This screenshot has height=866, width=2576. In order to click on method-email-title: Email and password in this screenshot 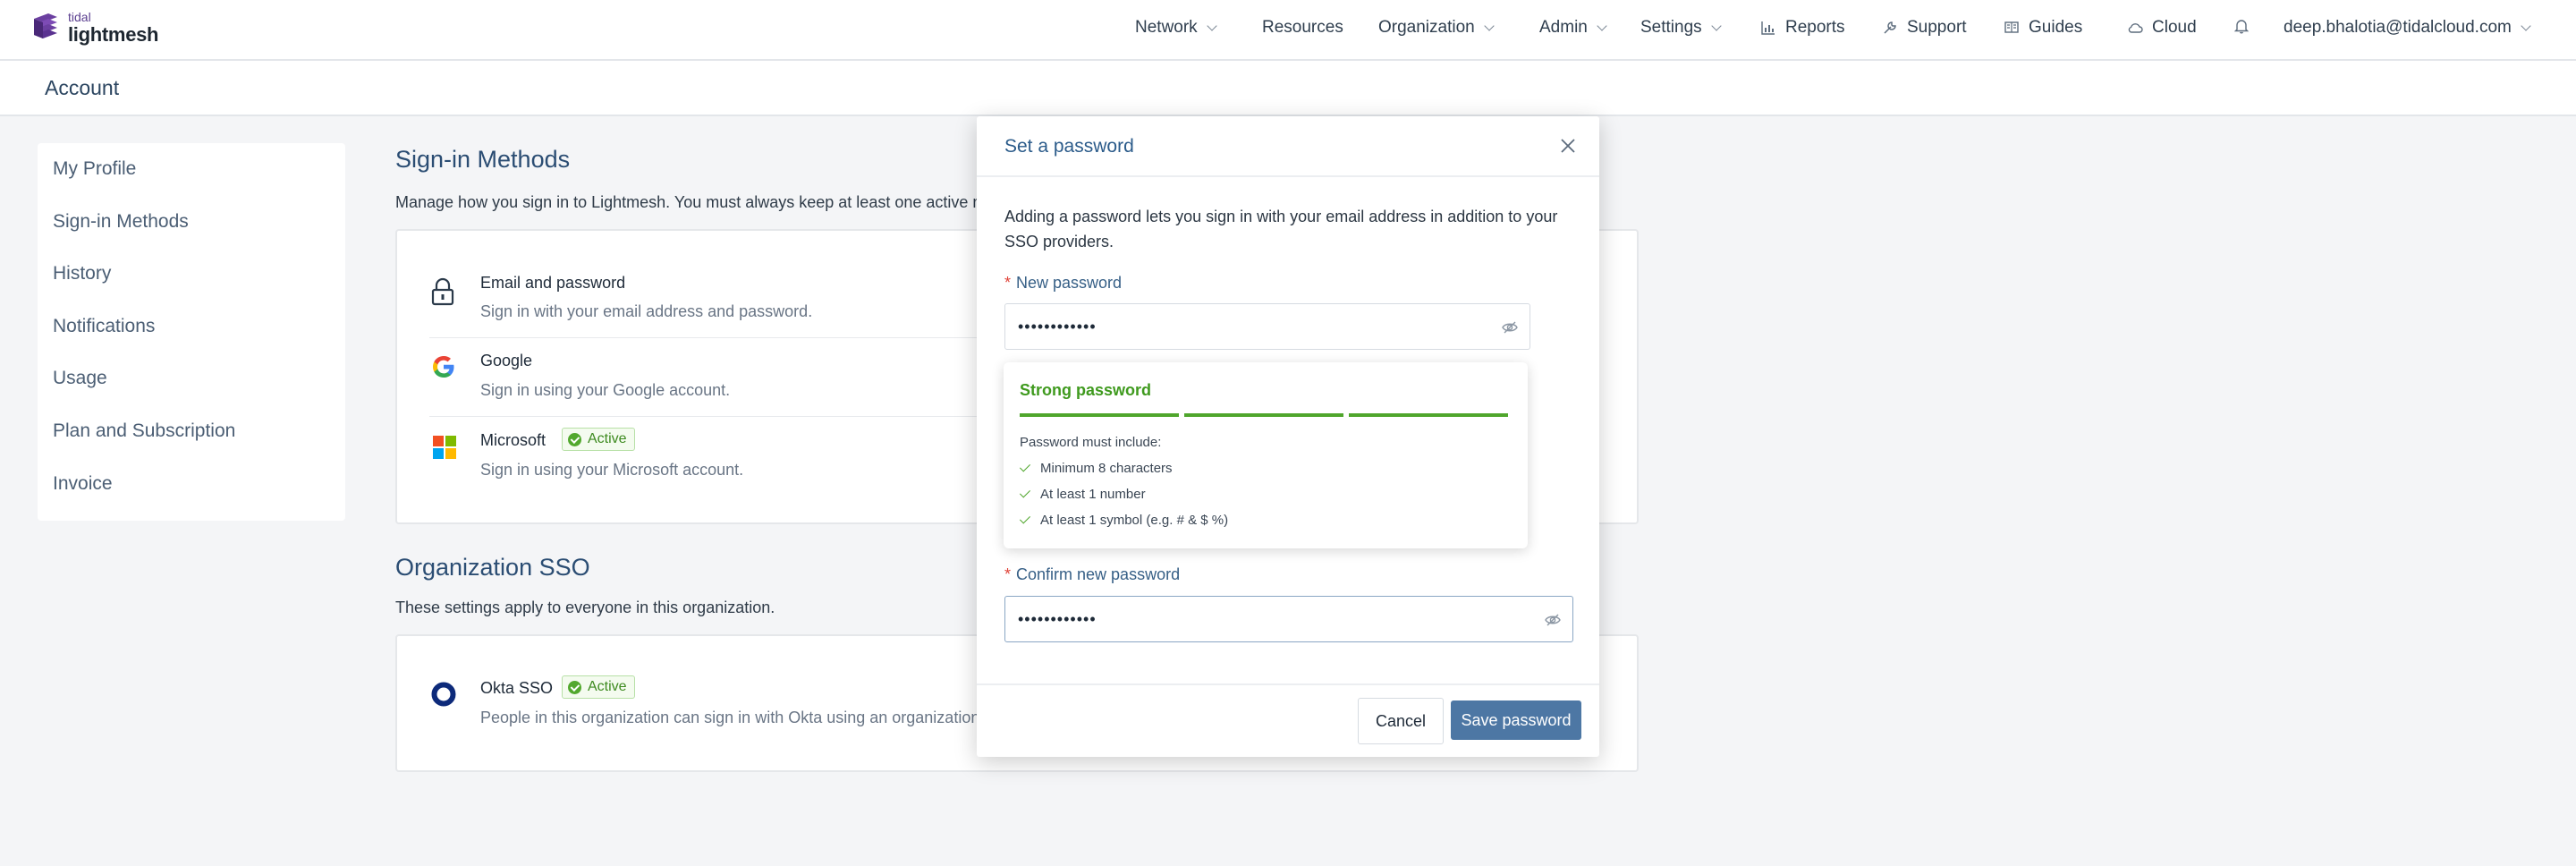, I will do `click(553, 283)`.